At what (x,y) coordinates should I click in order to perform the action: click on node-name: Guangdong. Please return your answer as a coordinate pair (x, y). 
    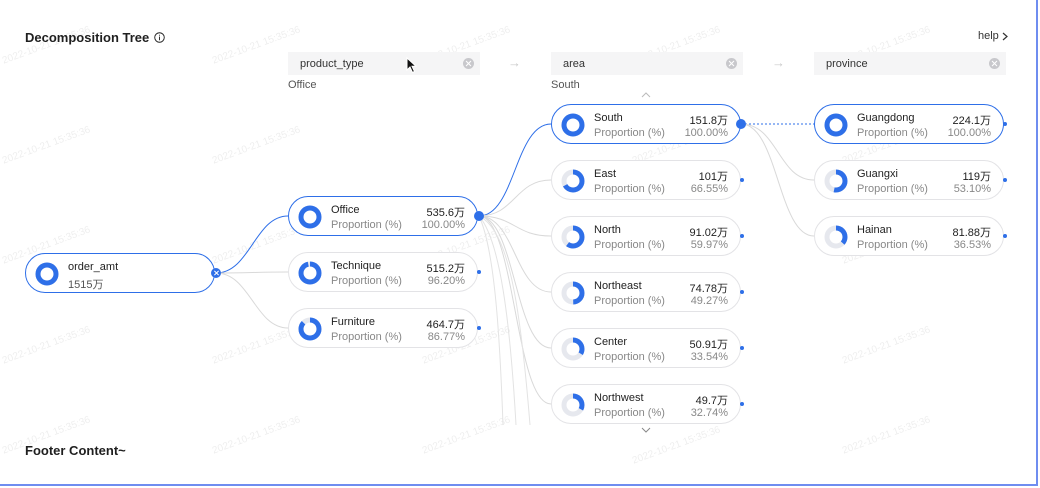
    Looking at the image, I should click on (886, 118).